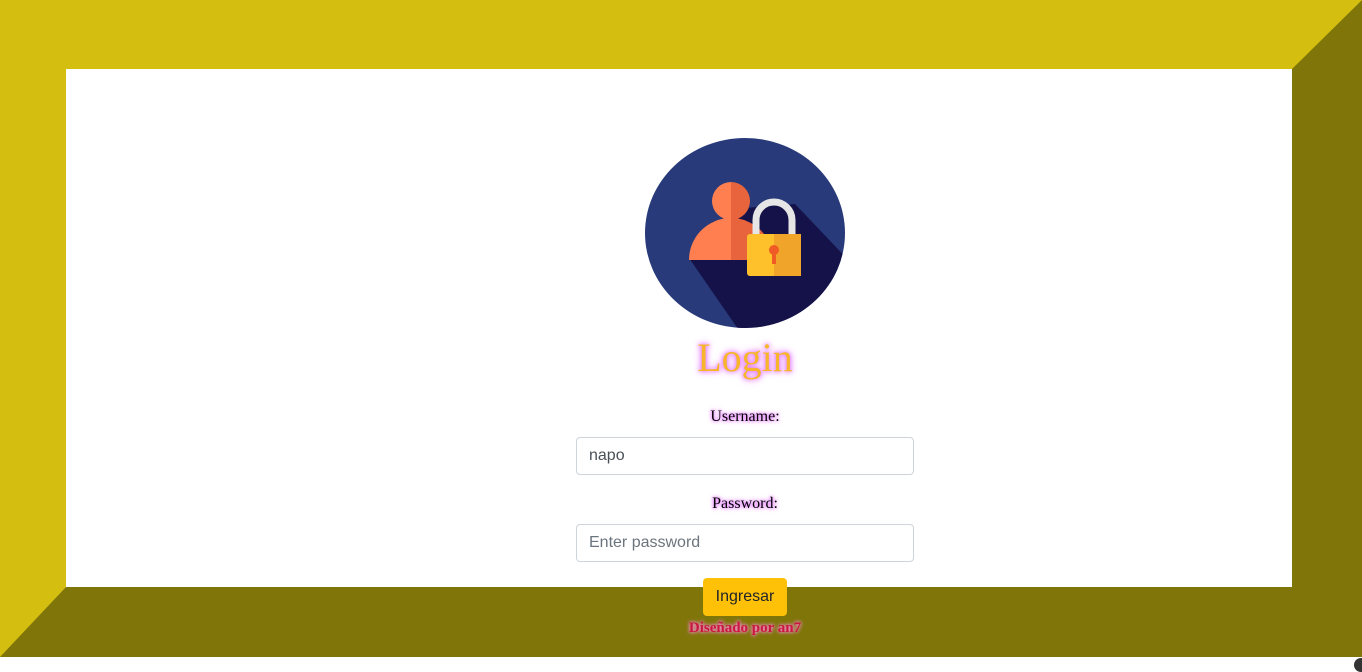 Image resolution: width=1362 pixels, height=672 pixels. Describe the element at coordinates (745, 628) in the screenshot. I see `designer-credit: Diseñado por an7` at that location.